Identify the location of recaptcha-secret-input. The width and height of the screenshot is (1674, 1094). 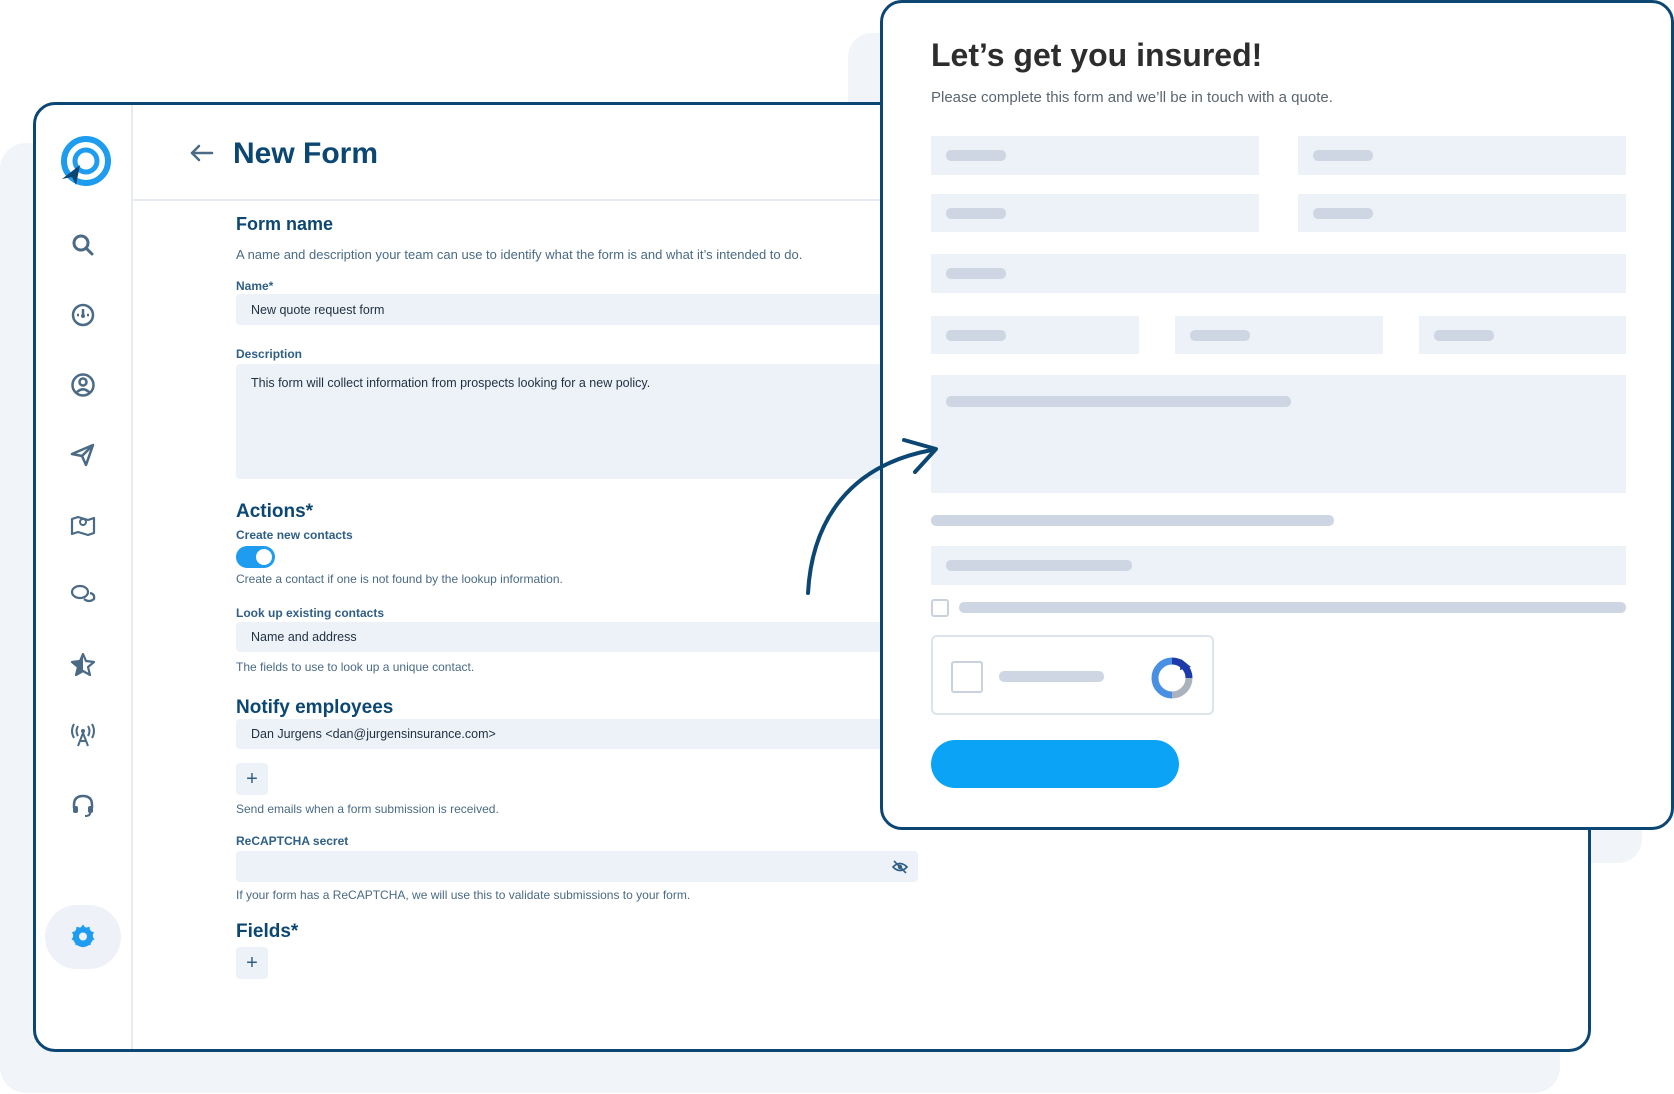
(577, 866).